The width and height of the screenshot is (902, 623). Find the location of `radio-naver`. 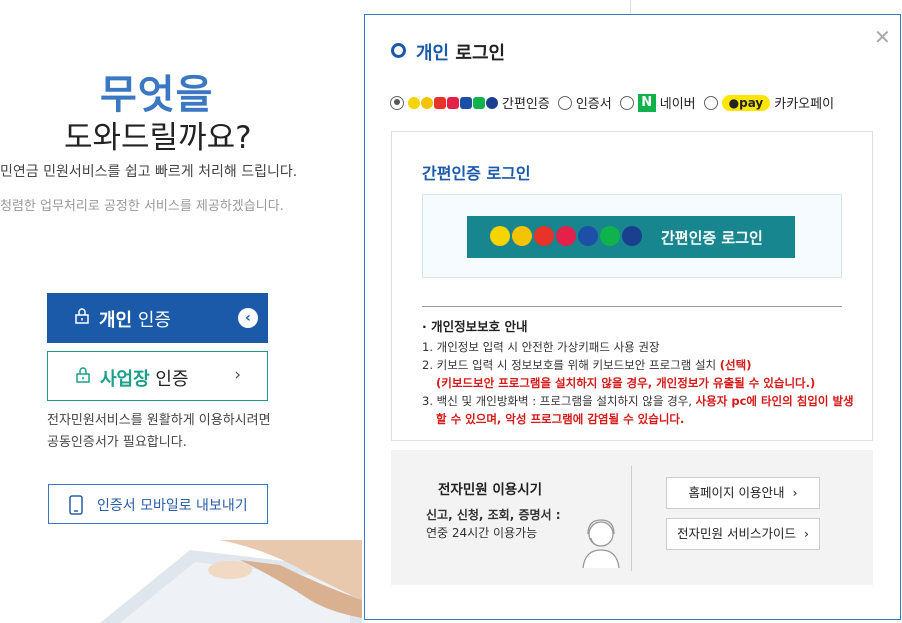

radio-naver is located at coordinates (626, 102).